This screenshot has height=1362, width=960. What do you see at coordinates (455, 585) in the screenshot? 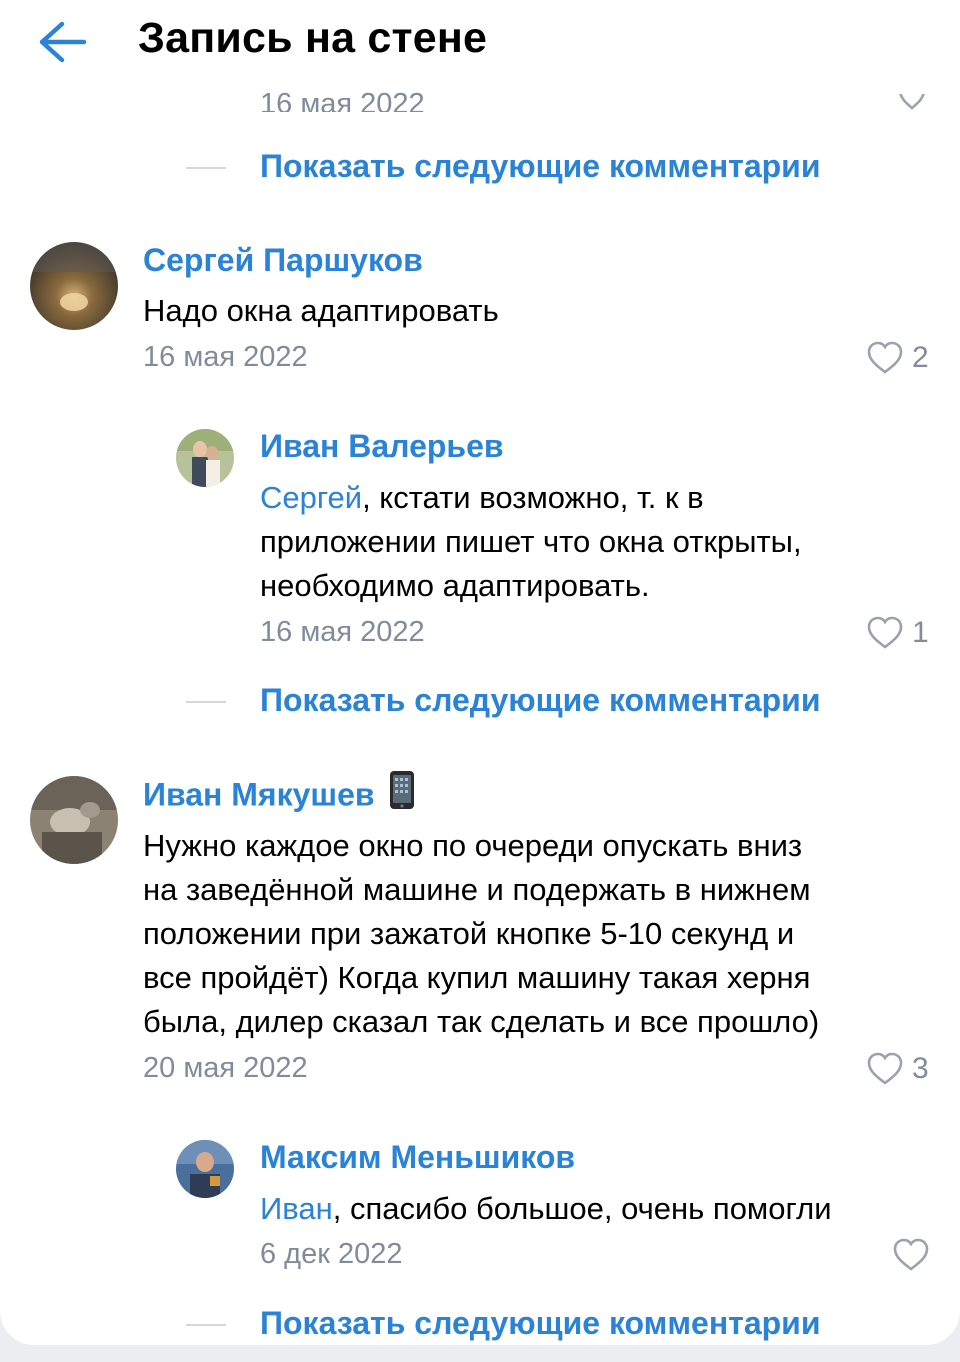
I see `comment-text-line: необходимо адаптировать.` at bounding box center [455, 585].